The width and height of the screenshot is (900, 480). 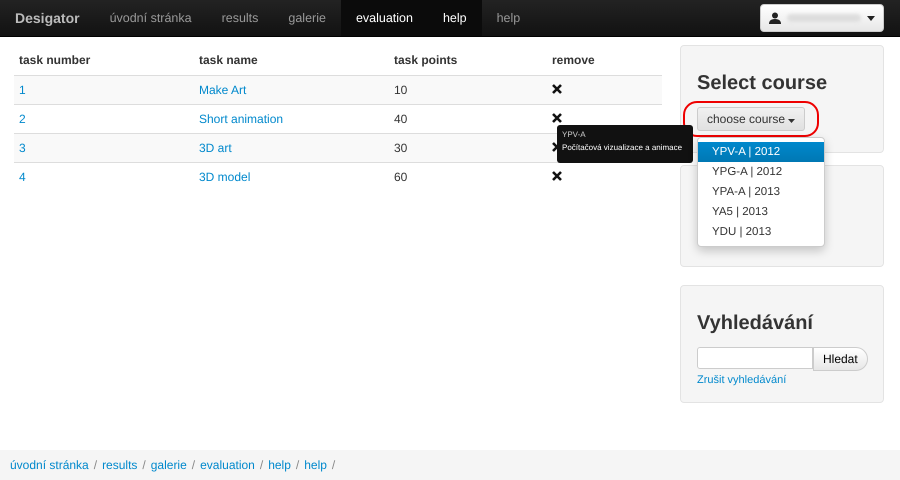 I want to click on dropdown-item: YPV-A | 2012, so click(x=761, y=152).